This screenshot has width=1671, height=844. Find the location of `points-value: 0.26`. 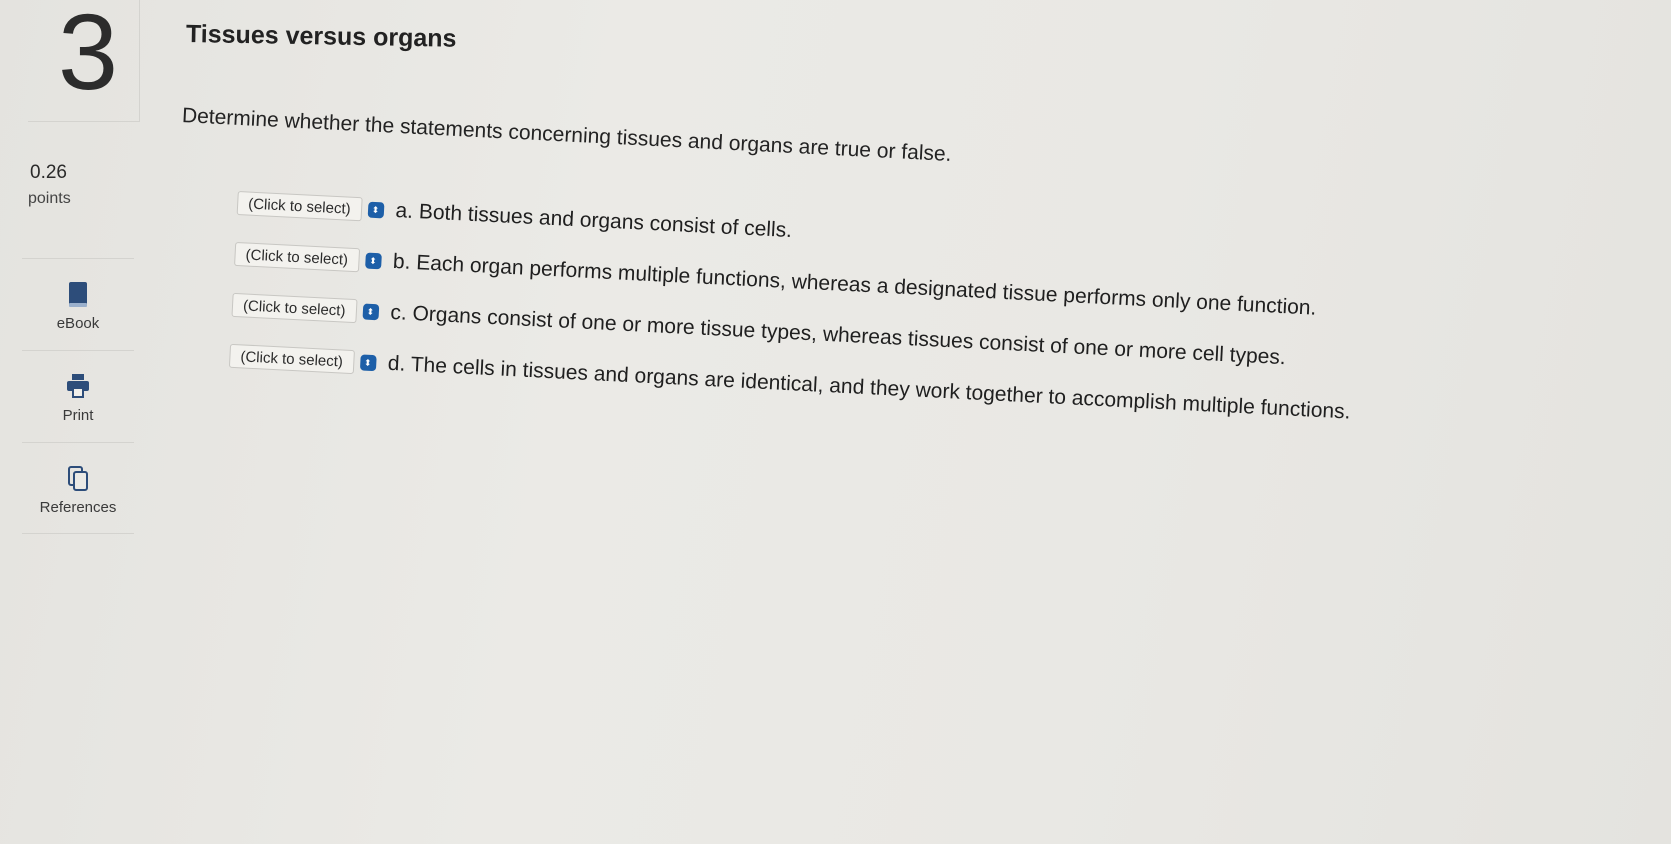

points-value: 0.26 is located at coordinates (48, 172).